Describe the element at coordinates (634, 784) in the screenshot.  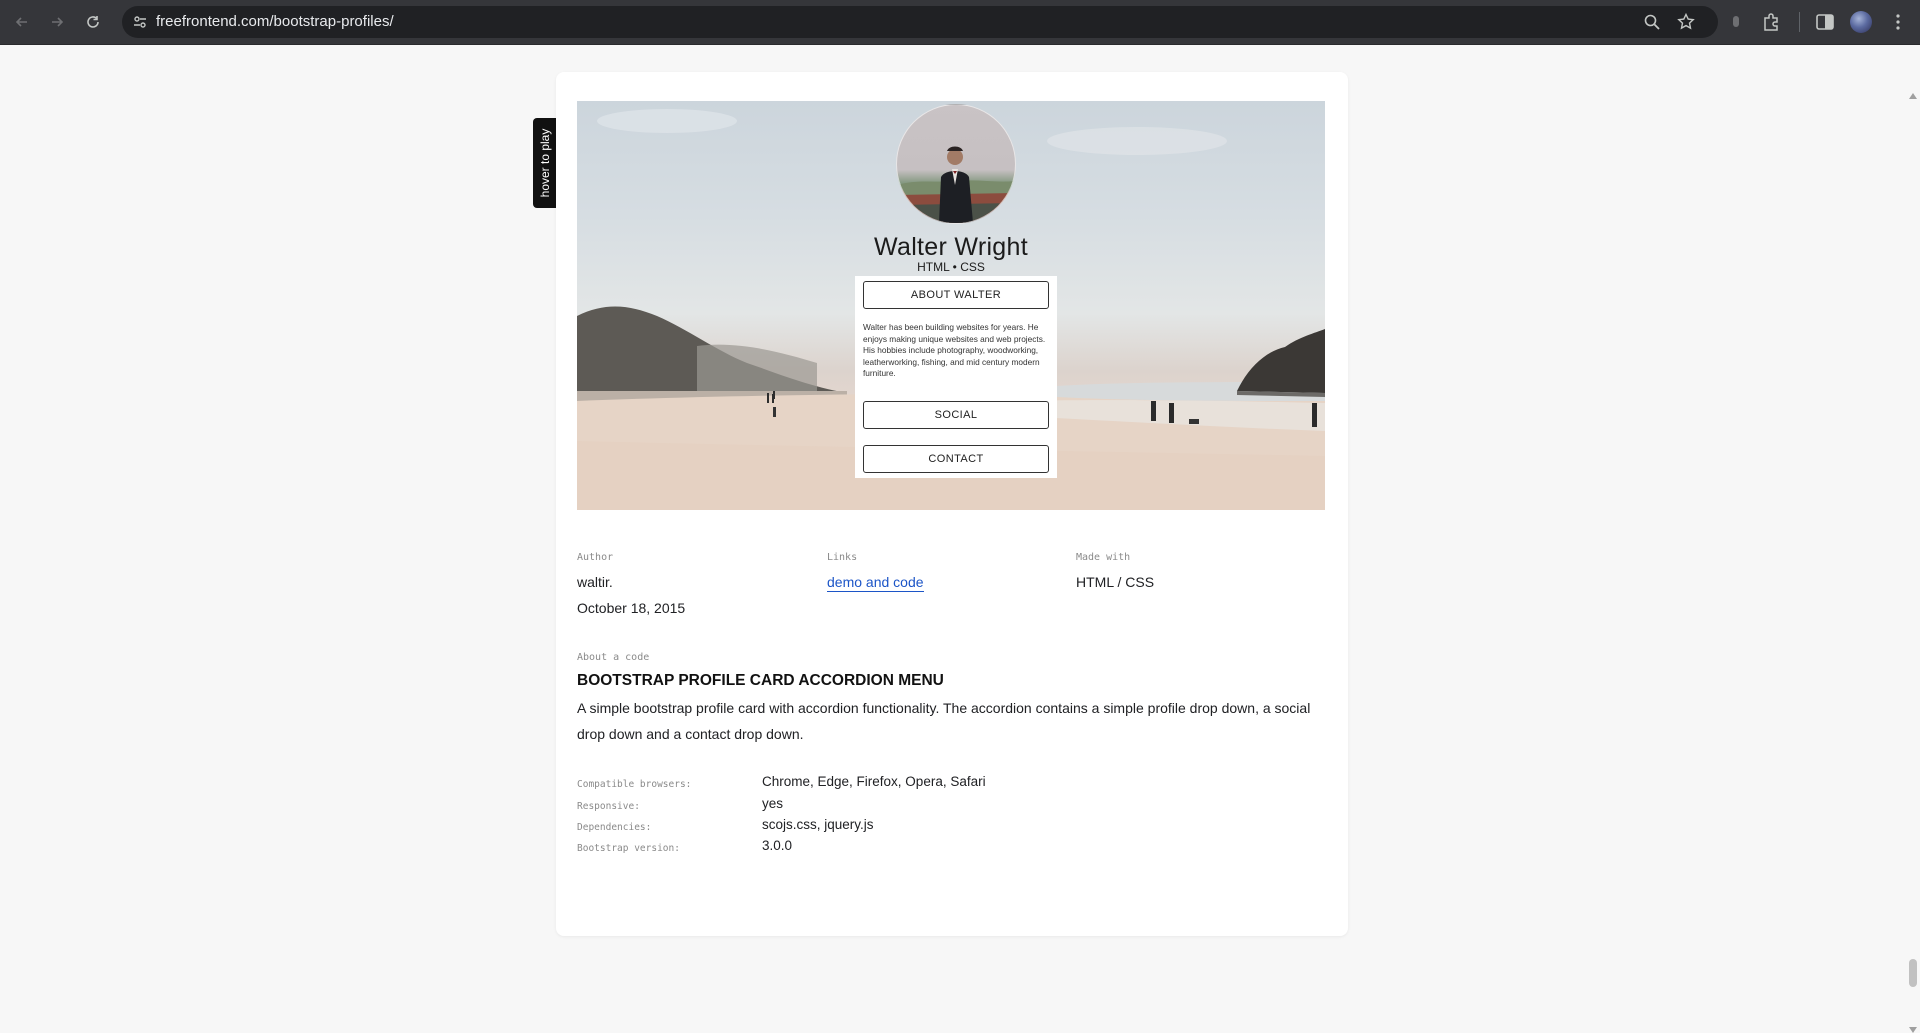
I see `spec-label-browsers: Compatible browsers:` at that location.